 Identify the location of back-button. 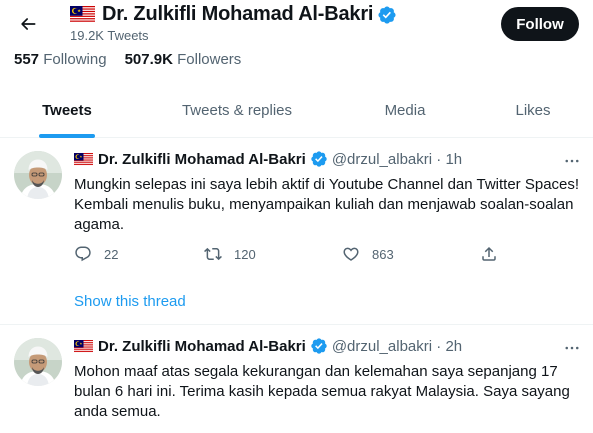
(28, 24).